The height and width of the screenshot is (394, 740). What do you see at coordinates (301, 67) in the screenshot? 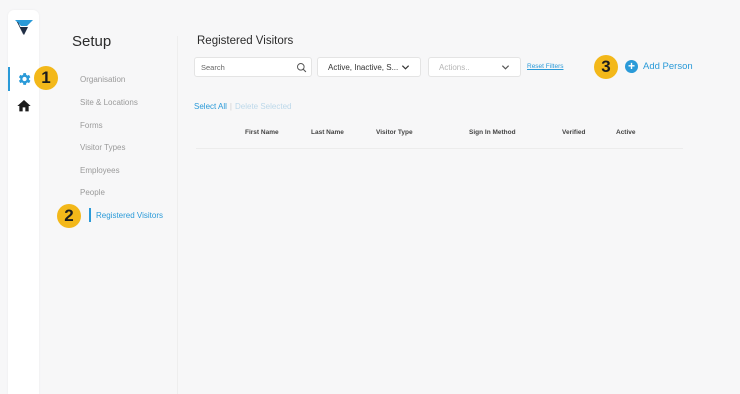
I see `search-icon` at bounding box center [301, 67].